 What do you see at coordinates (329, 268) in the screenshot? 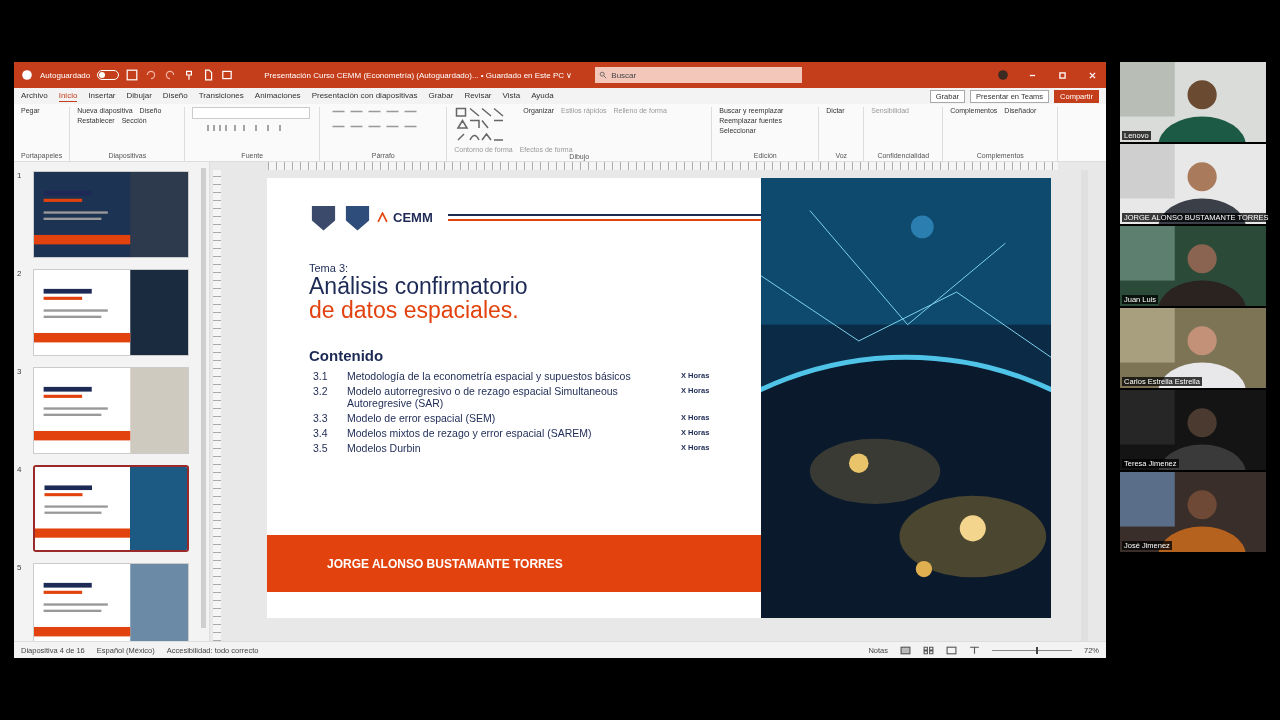
I see `topic-label: Tema 3:` at bounding box center [329, 268].